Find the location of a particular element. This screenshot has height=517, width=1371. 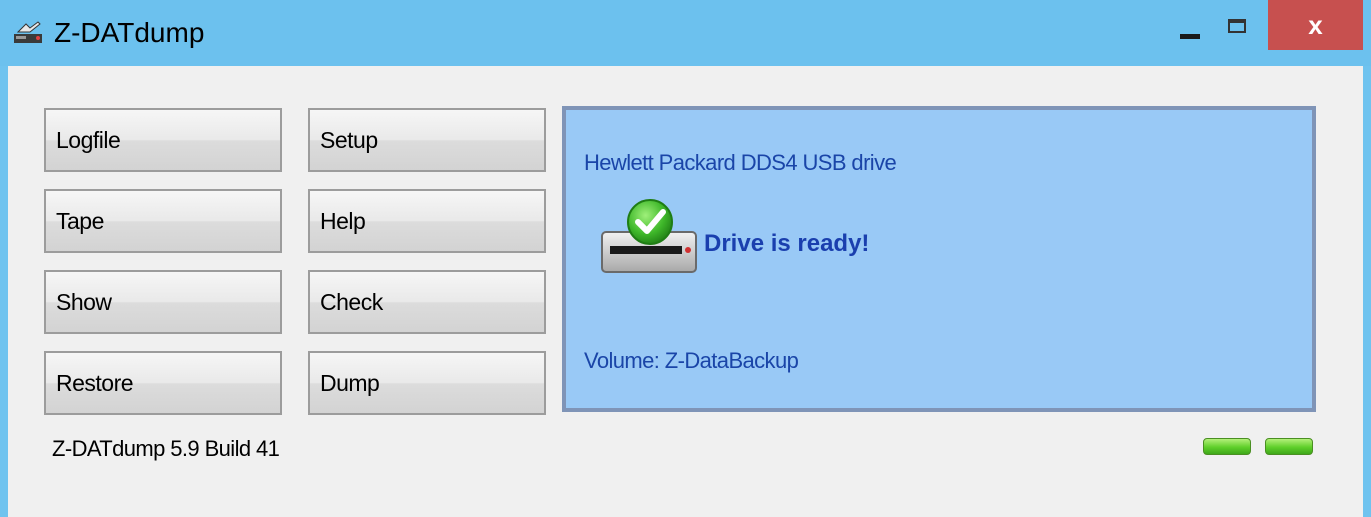

minimize-button is located at coordinates (1190, 25).